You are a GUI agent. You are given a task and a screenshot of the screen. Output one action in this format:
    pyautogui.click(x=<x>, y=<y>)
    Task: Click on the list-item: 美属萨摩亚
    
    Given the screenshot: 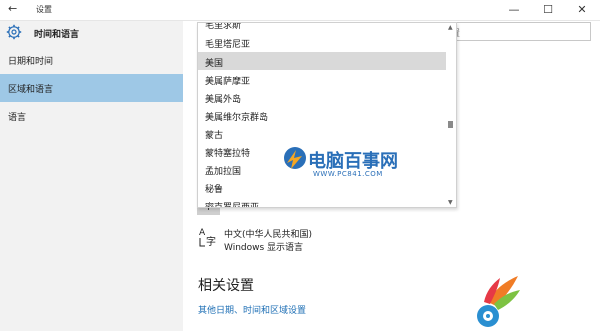 What is the action you would take?
    pyautogui.click(x=322, y=79)
    